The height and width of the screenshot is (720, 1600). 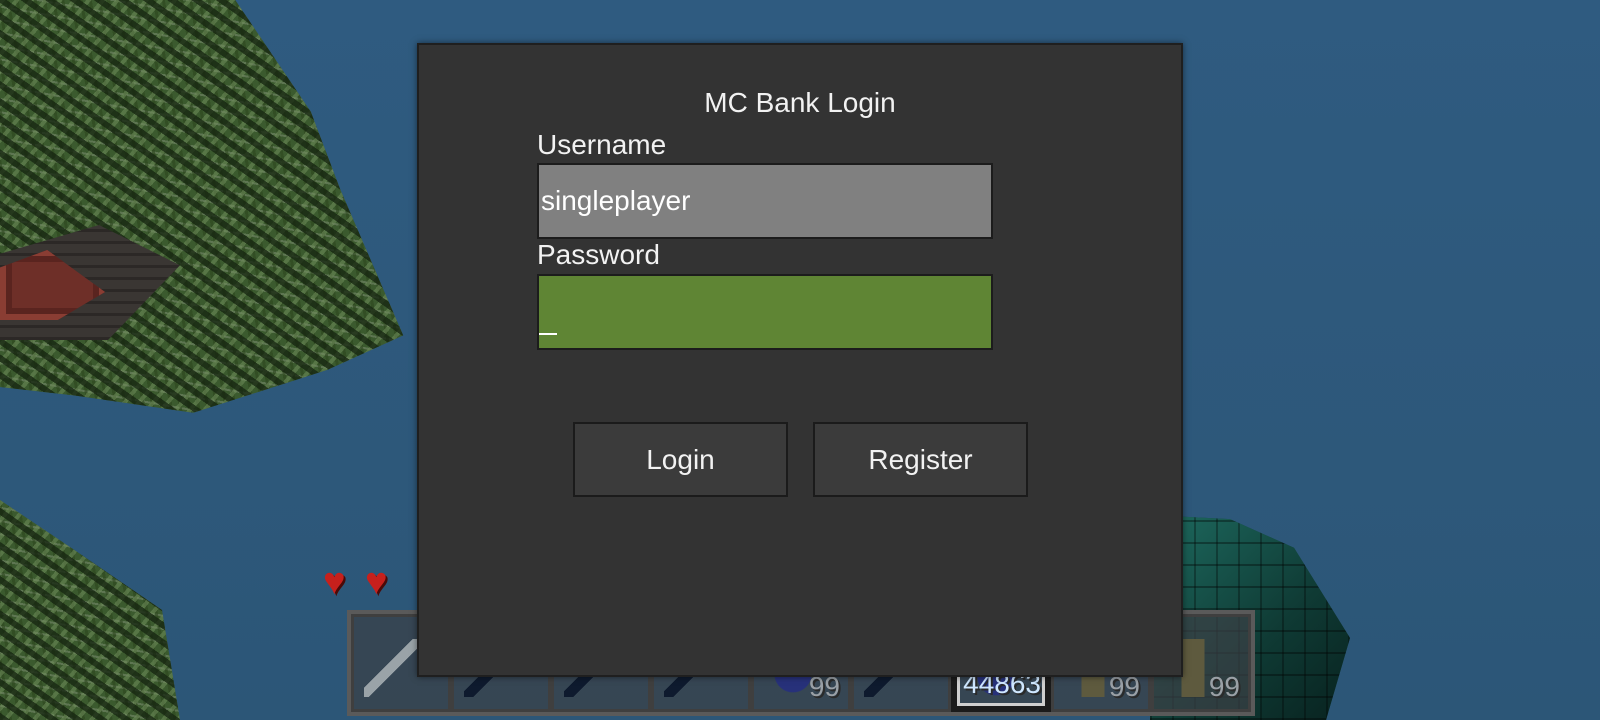 What do you see at coordinates (362, 582) in the screenshot?
I see `health-bar: ♥ ♥` at bounding box center [362, 582].